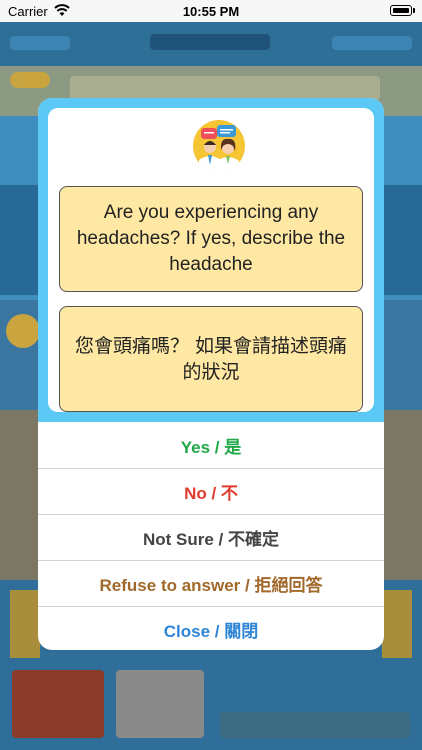 Image resolution: width=422 pixels, height=750 pixels. I want to click on option-refuse-button: Refuse to answer / 拒絕回答, so click(211, 583).